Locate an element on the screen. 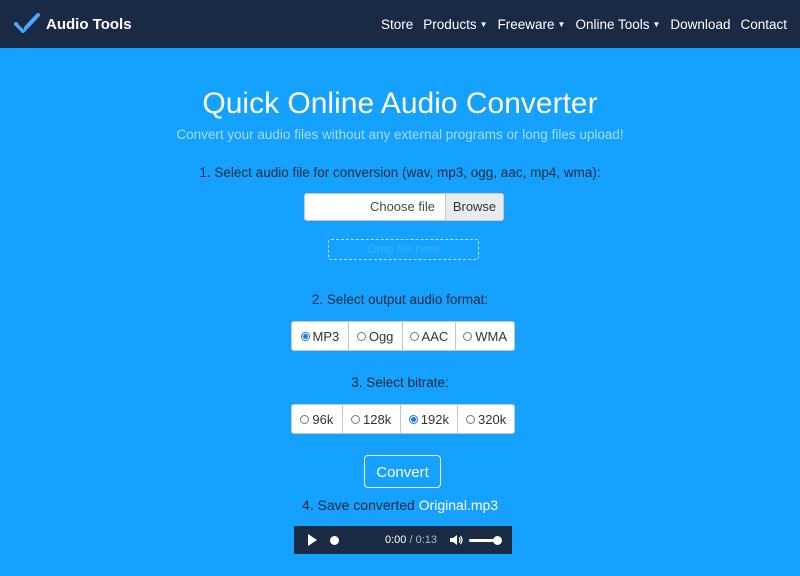 The width and height of the screenshot is (800, 576). bitrate-option-label: 128k is located at coordinates (377, 419).